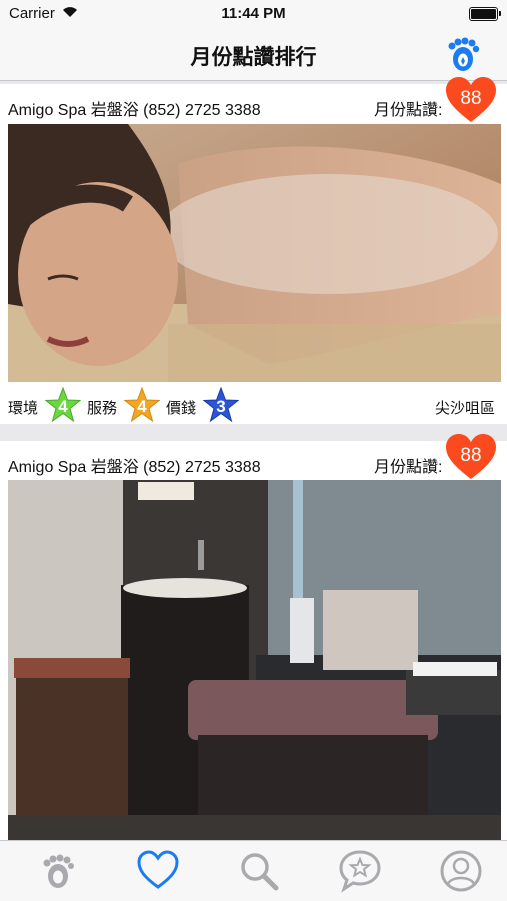 The height and width of the screenshot is (901, 507). What do you see at coordinates (102, 408) in the screenshot?
I see `rating-label-service: 服務` at bounding box center [102, 408].